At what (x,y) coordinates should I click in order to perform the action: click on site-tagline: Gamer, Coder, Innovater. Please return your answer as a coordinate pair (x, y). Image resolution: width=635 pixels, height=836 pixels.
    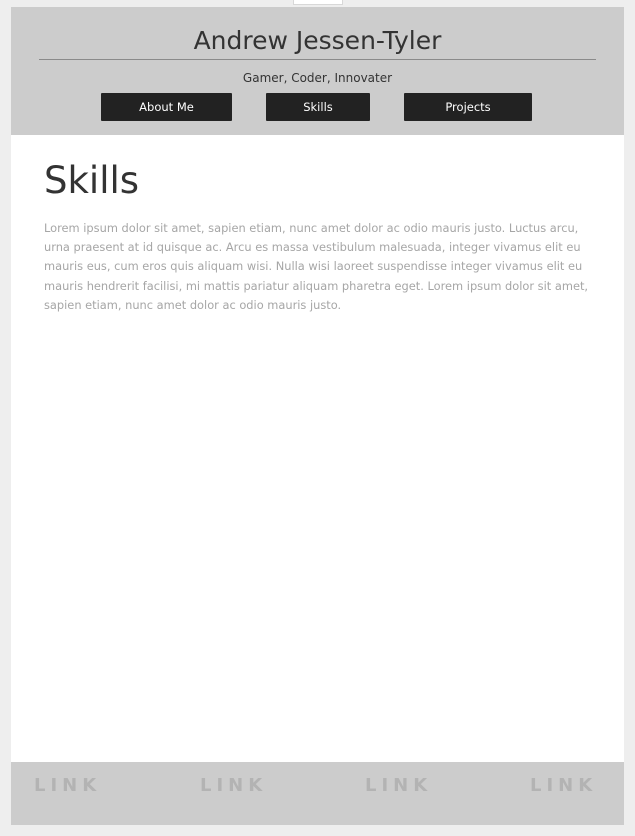
    Looking at the image, I should click on (317, 78).